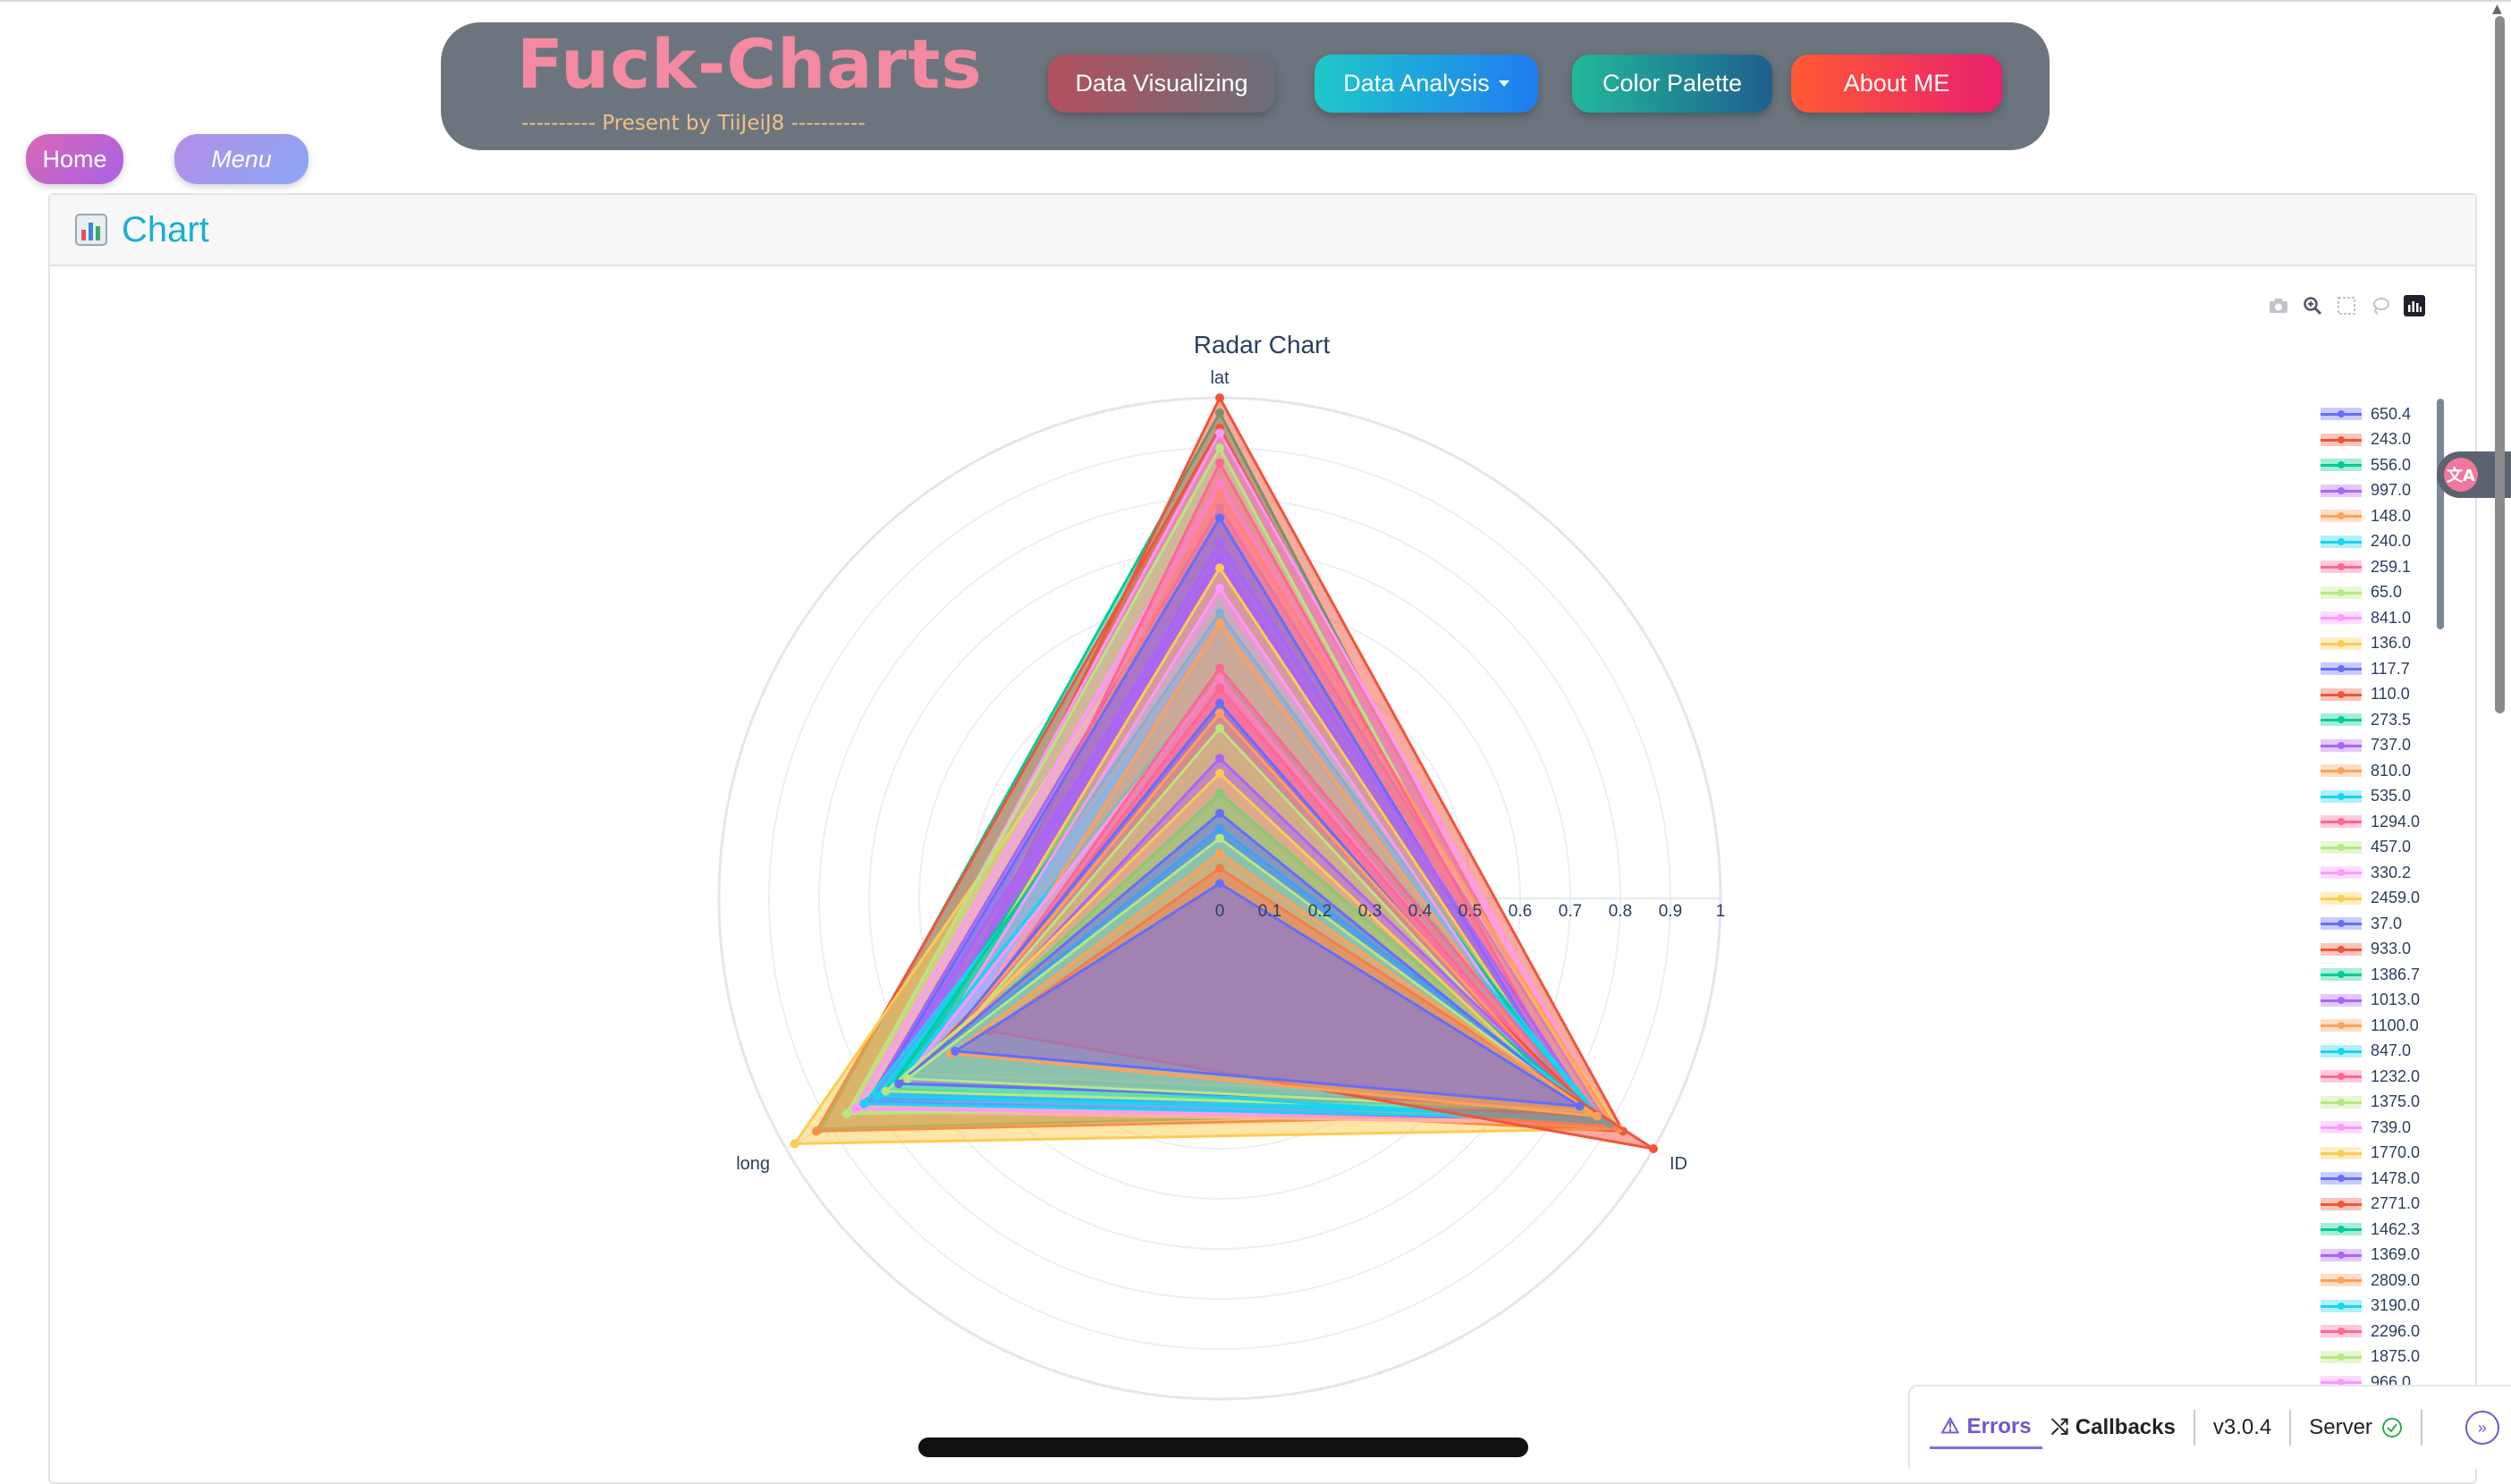 This screenshot has height=1484, width=2511. Describe the element at coordinates (2500, 364) in the screenshot. I see `page-scrollbar` at that location.